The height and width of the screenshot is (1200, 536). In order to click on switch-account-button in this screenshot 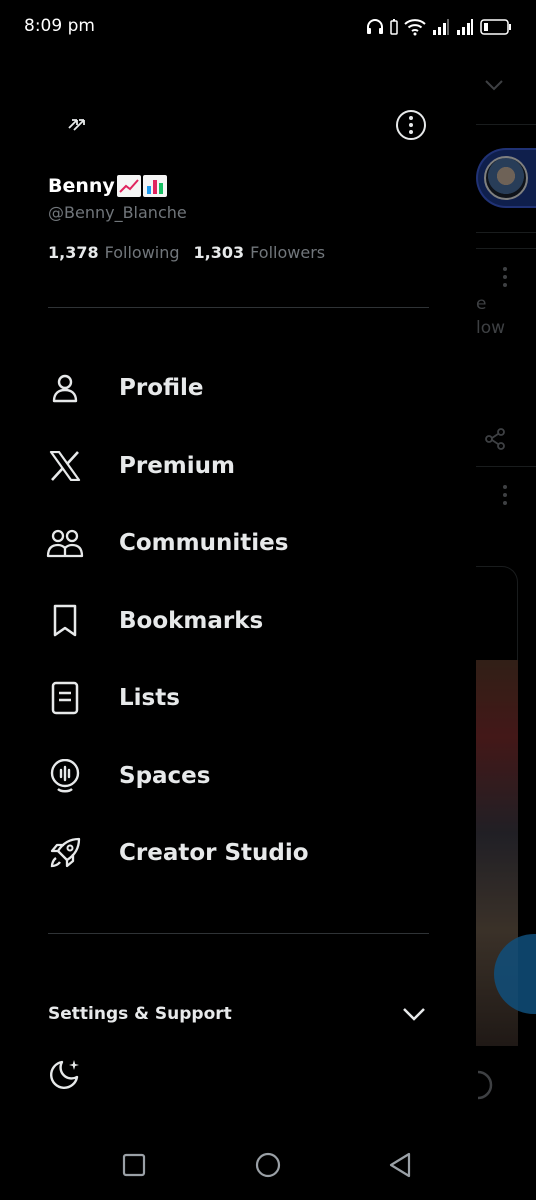, I will do `click(77, 123)`.